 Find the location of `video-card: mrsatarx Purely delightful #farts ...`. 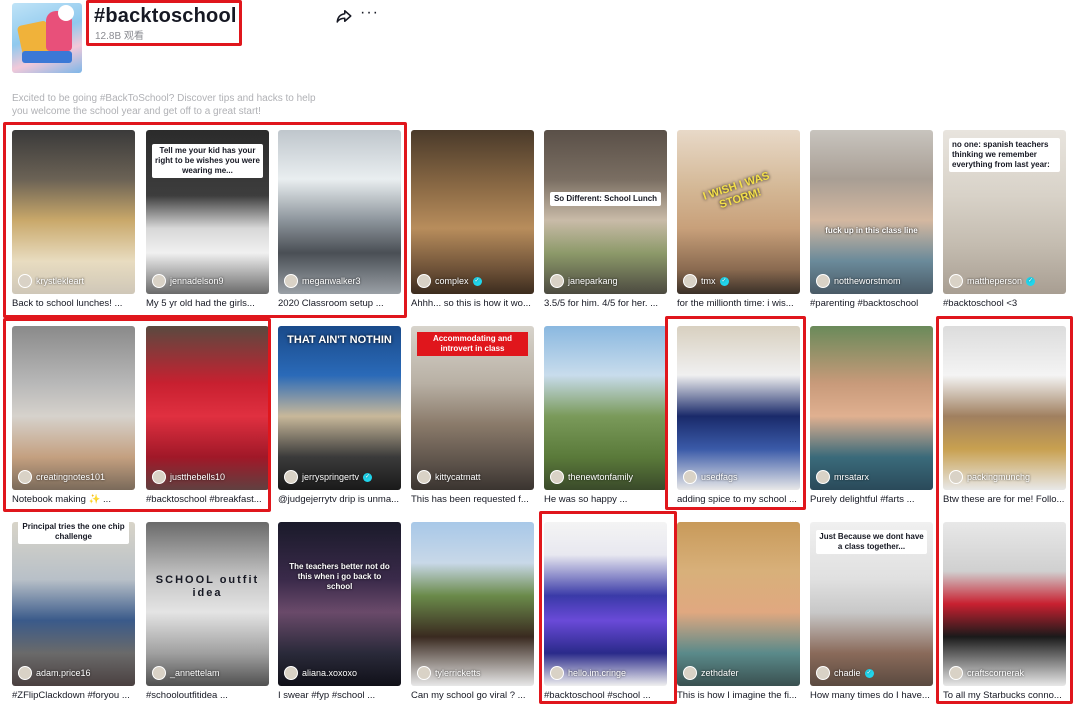

video-card: mrsatarx Purely delightful #farts ... is located at coordinates (871, 416).